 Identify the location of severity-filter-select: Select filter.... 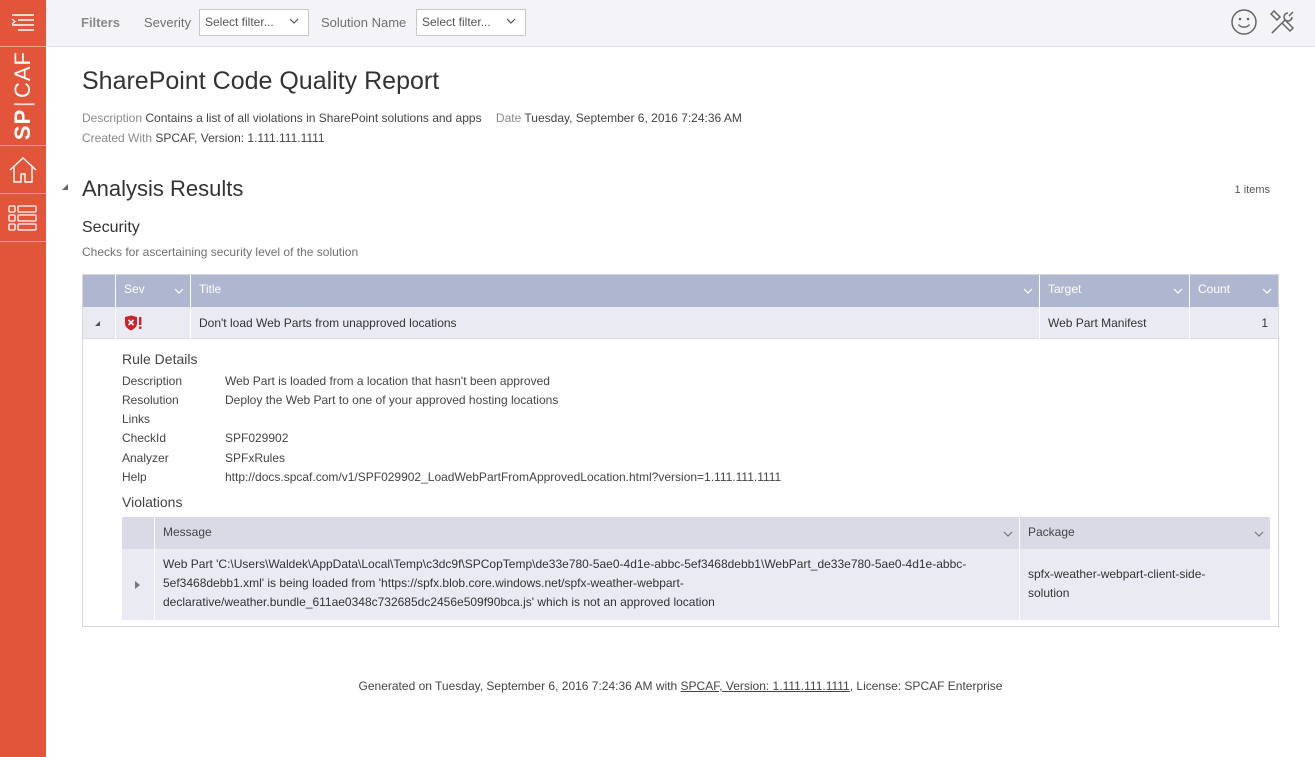
(254, 22).